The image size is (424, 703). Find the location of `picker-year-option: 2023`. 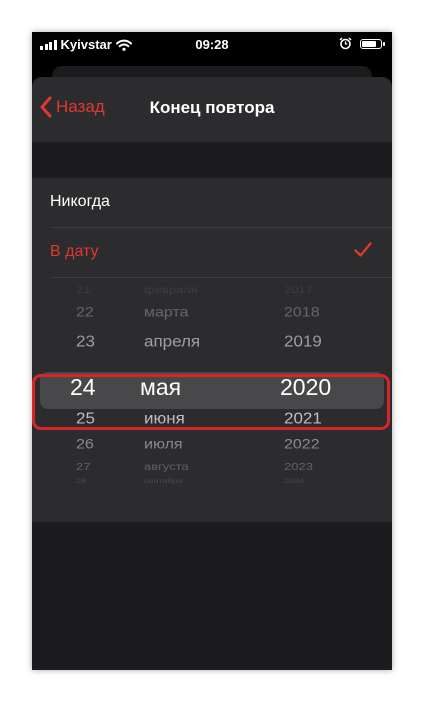

picker-year-option: 2023 is located at coordinates (298, 466).